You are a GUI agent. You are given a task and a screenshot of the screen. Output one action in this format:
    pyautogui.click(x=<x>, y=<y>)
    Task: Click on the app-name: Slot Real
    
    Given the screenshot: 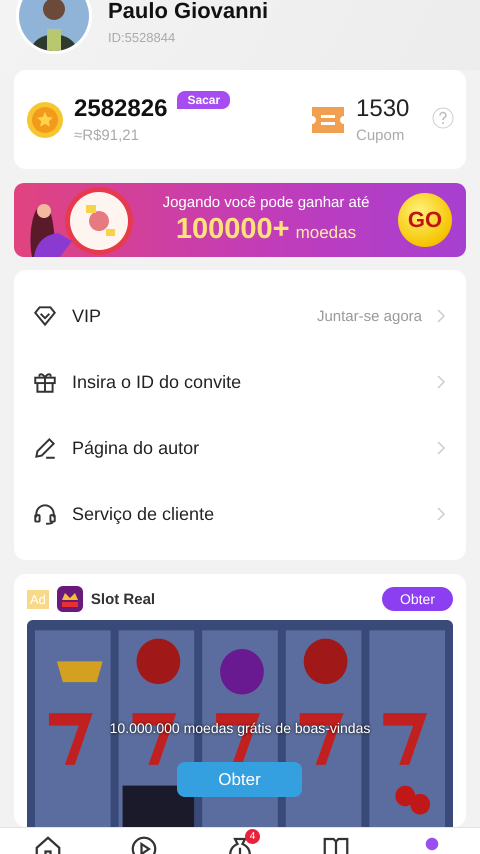 What is the action you would take?
    pyautogui.click(x=123, y=599)
    